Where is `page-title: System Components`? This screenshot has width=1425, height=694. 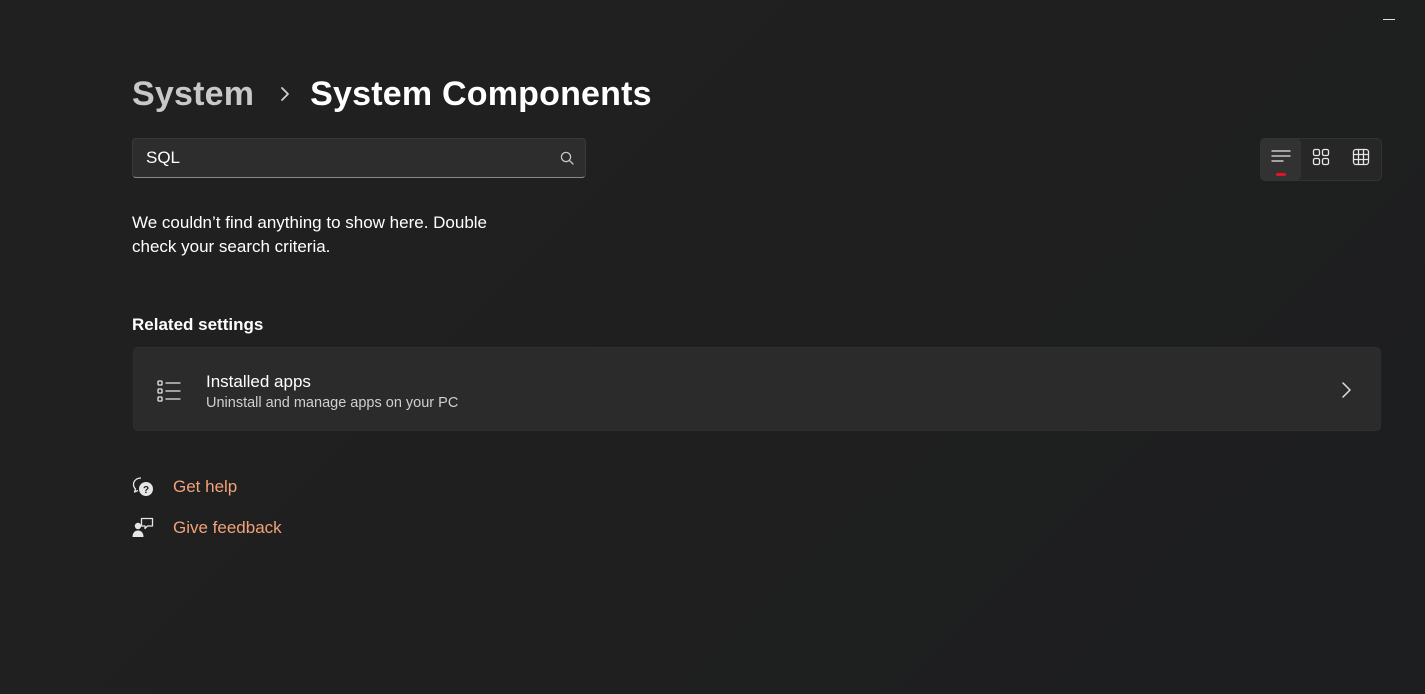
page-title: System Components is located at coordinates (481, 93).